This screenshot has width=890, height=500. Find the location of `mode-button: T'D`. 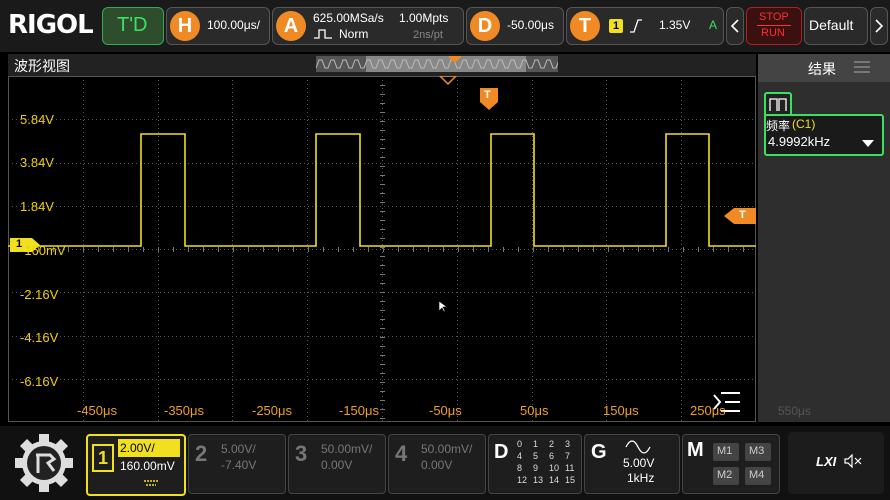

mode-button: T'D is located at coordinates (133, 26).